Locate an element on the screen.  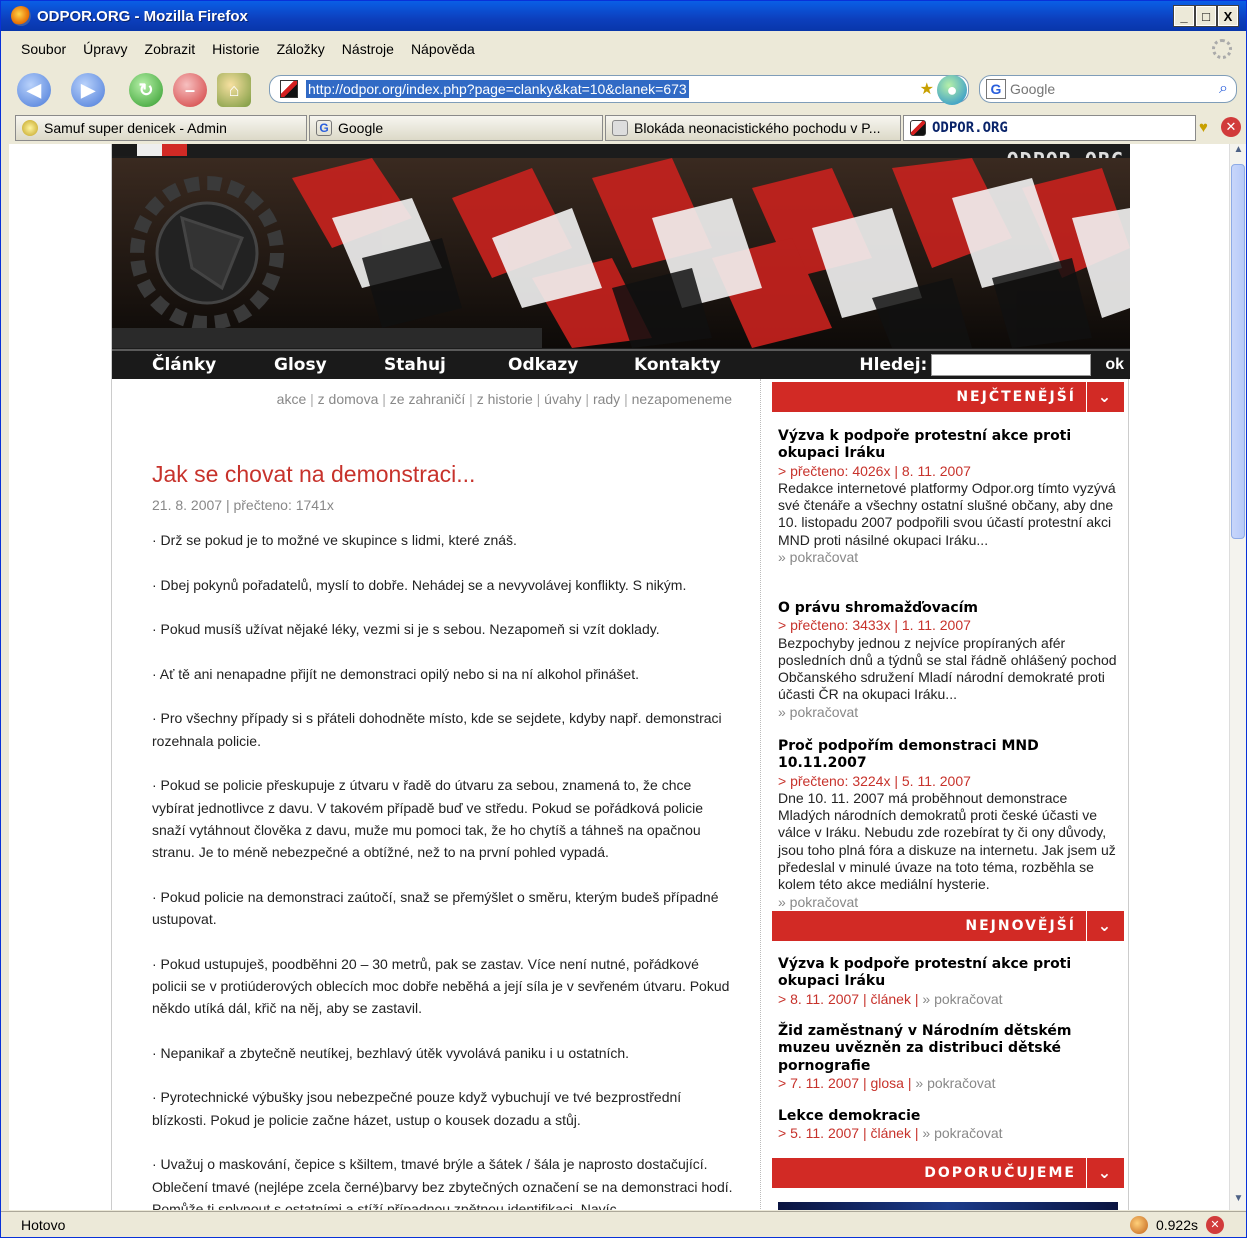
load-time: 0.922s is located at coordinates (1176, 1225).